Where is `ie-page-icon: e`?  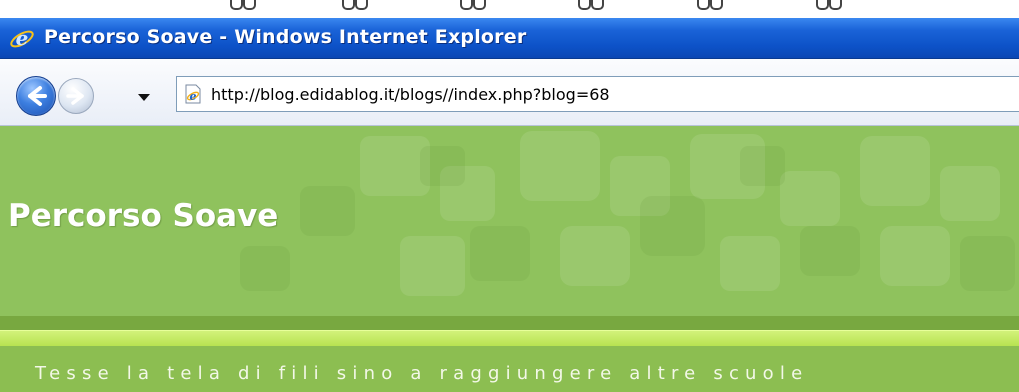
ie-page-icon: e is located at coordinates (193, 94).